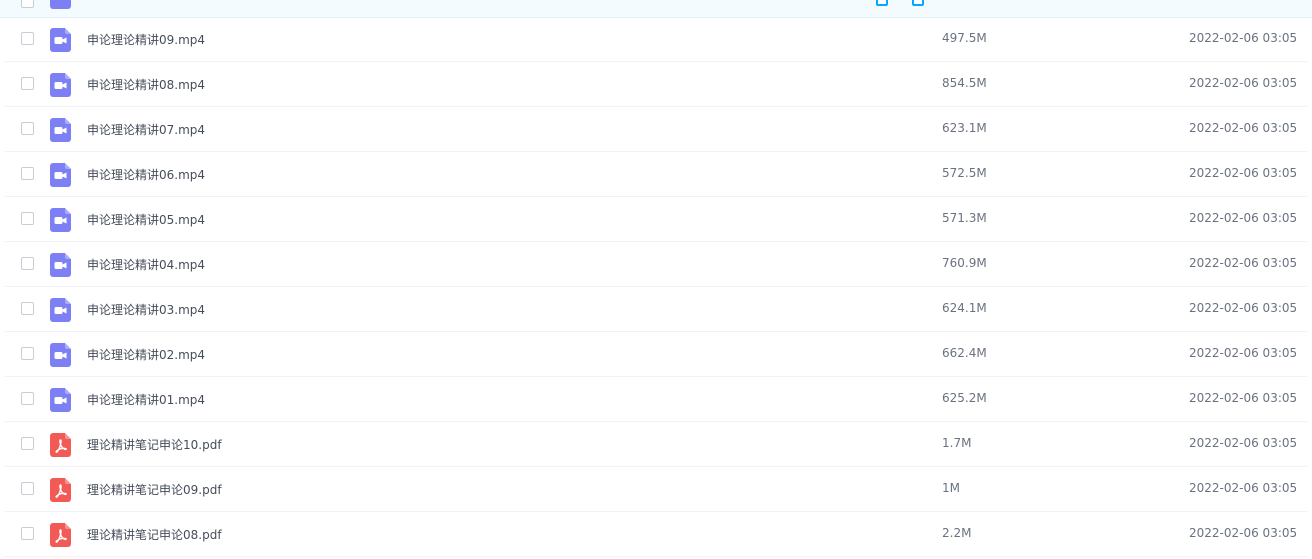 The image size is (1312, 559). What do you see at coordinates (146, 39) in the screenshot?
I see `file-name: 申论理论精讲09.mp4` at bounding box center [146, 39].